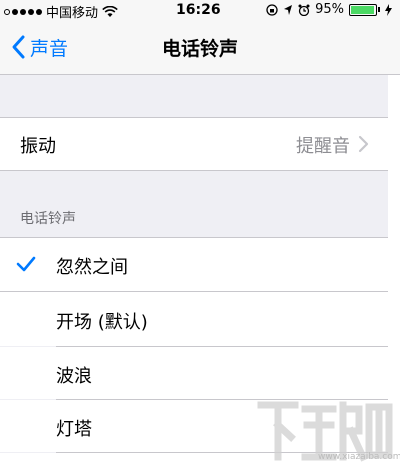  Describe the element at coordinates (102, 322) in the screenshot. I see `ringtone-label: 开场 (默认)` at that location.